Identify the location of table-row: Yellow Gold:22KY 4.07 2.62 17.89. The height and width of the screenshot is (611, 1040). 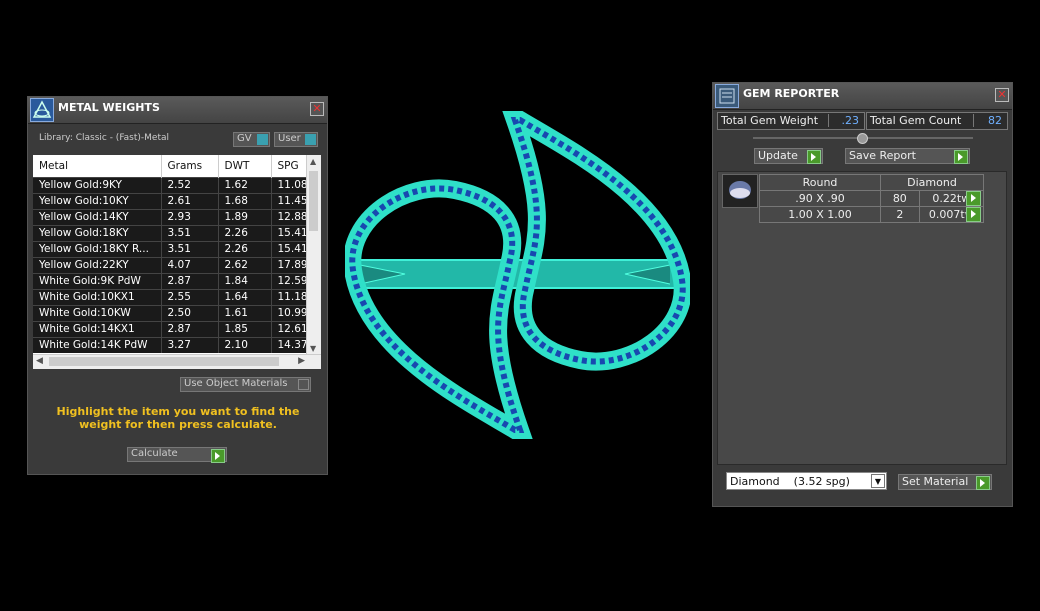
(177, 264).